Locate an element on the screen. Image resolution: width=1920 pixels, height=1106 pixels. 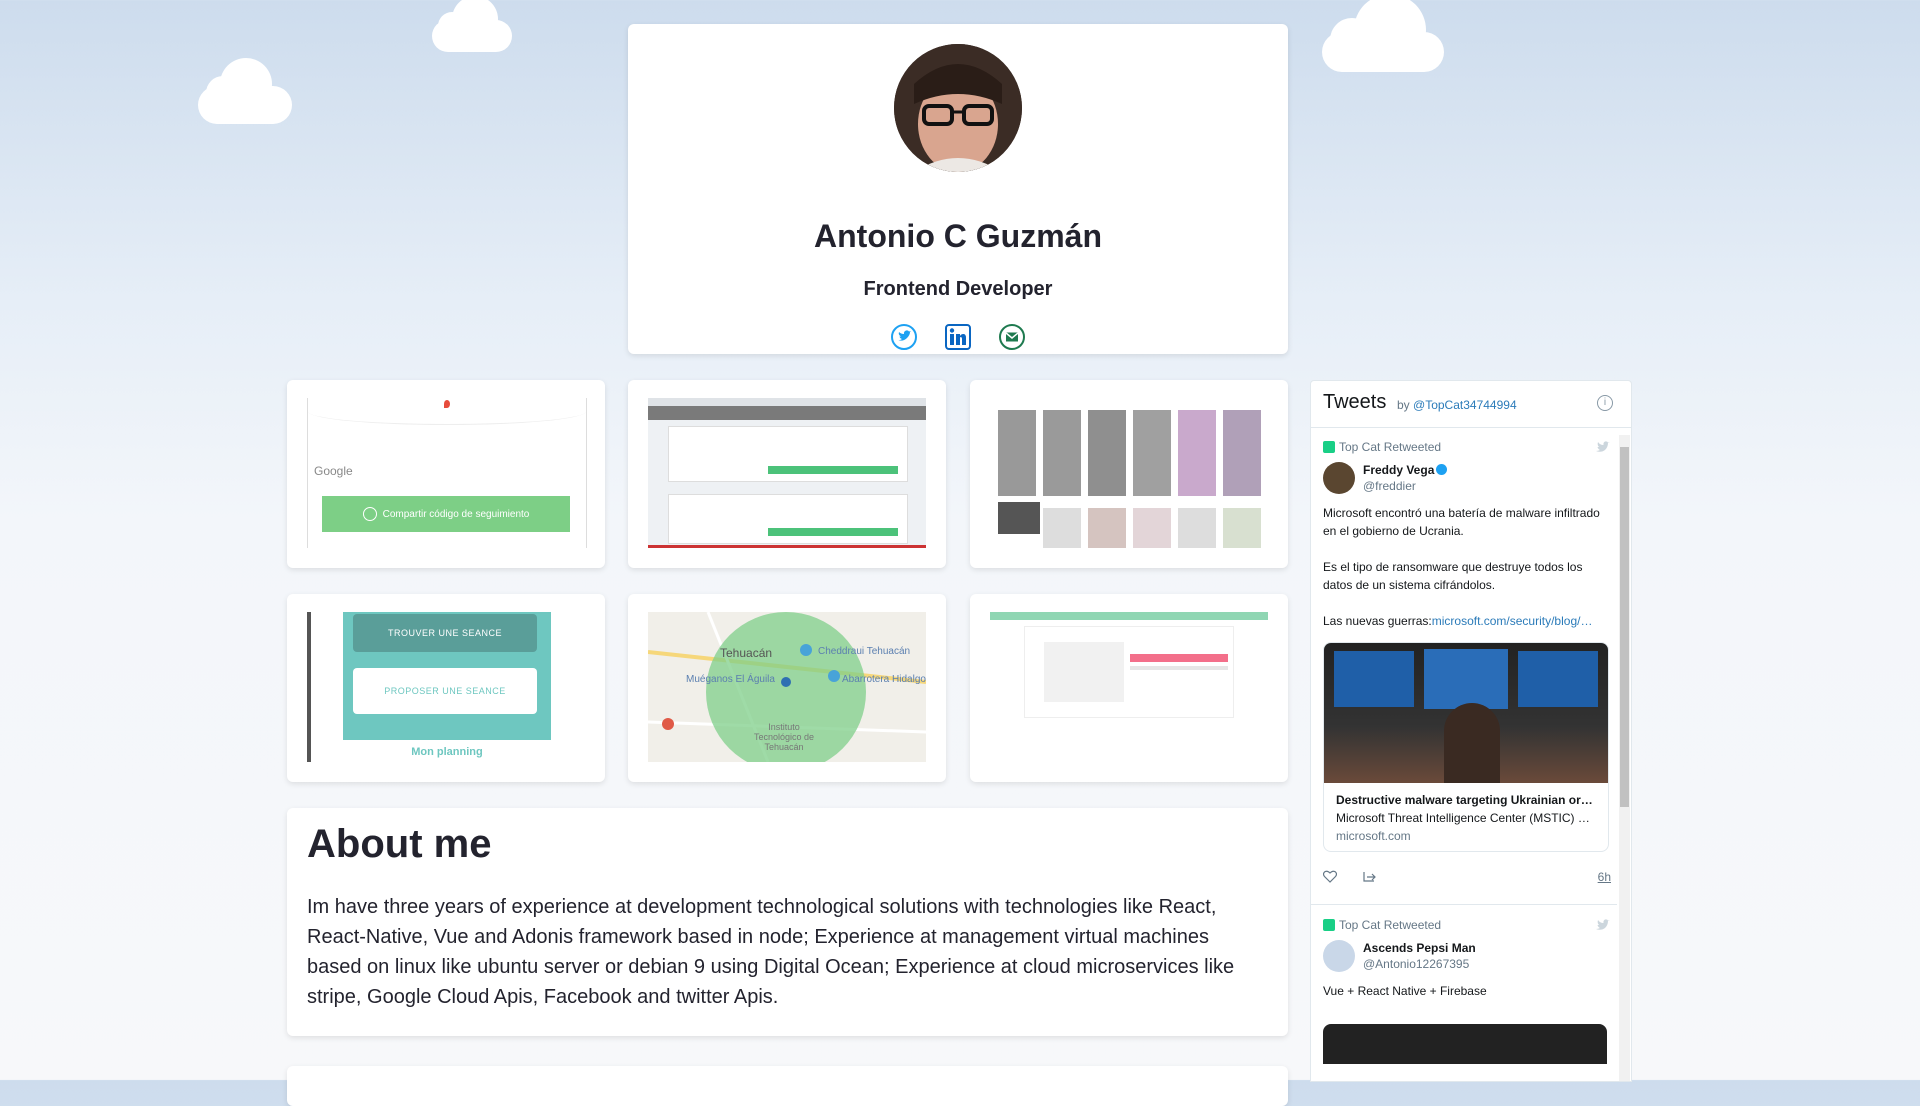
whatsapp-icon is located at coordinates (369, 514).